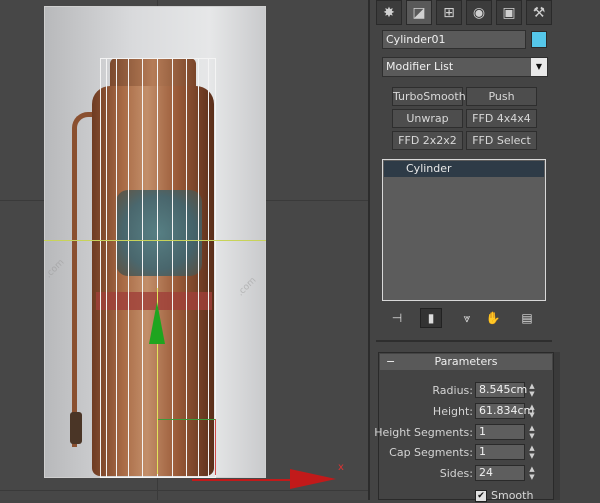 The height and width of the screenshot is (503, 600). What do you see at coordinates (539, 67) in the screenshot?
I see `chevron-down-icon: ▼` at bounding box center [539, 67].